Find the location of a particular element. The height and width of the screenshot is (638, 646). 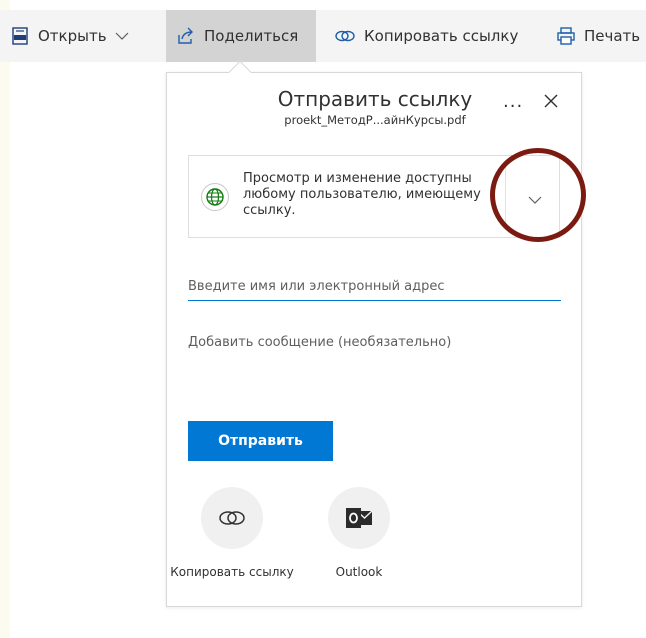

copy-link-option: Копировать ссылку is located at coordinates (232, 533).